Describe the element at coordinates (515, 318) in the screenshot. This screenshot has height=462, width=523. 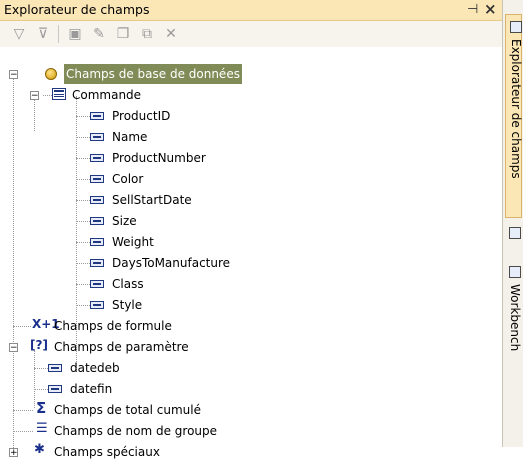
I see `tab-label: Workbench` at that location.